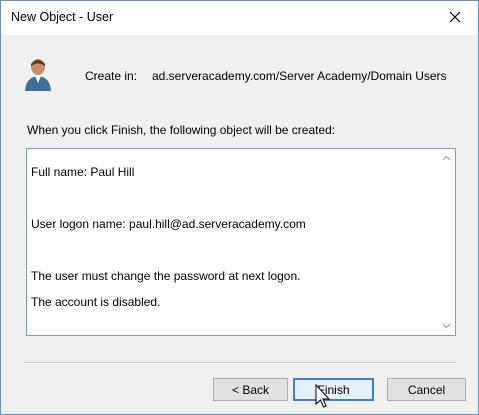  What do you see at coordinates (446, 158) in the screenshot?
I see `scroll-up-icon` at bounding box center [446, 158].